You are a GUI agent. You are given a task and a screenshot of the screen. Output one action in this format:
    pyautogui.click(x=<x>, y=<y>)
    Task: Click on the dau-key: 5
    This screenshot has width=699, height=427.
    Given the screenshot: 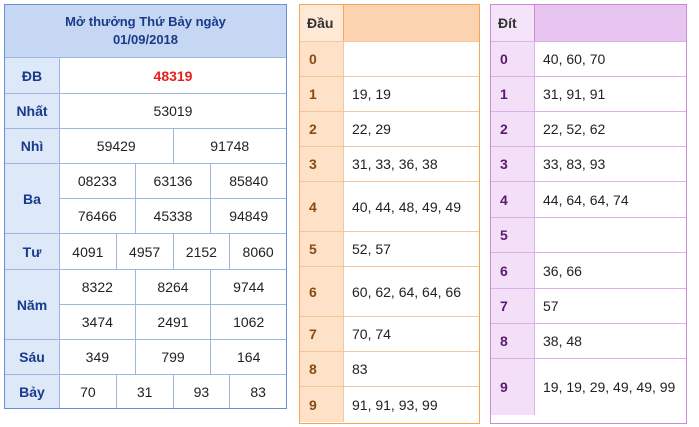 What is the action you would take?
    pyautogui.click(x=322, y=249)
    